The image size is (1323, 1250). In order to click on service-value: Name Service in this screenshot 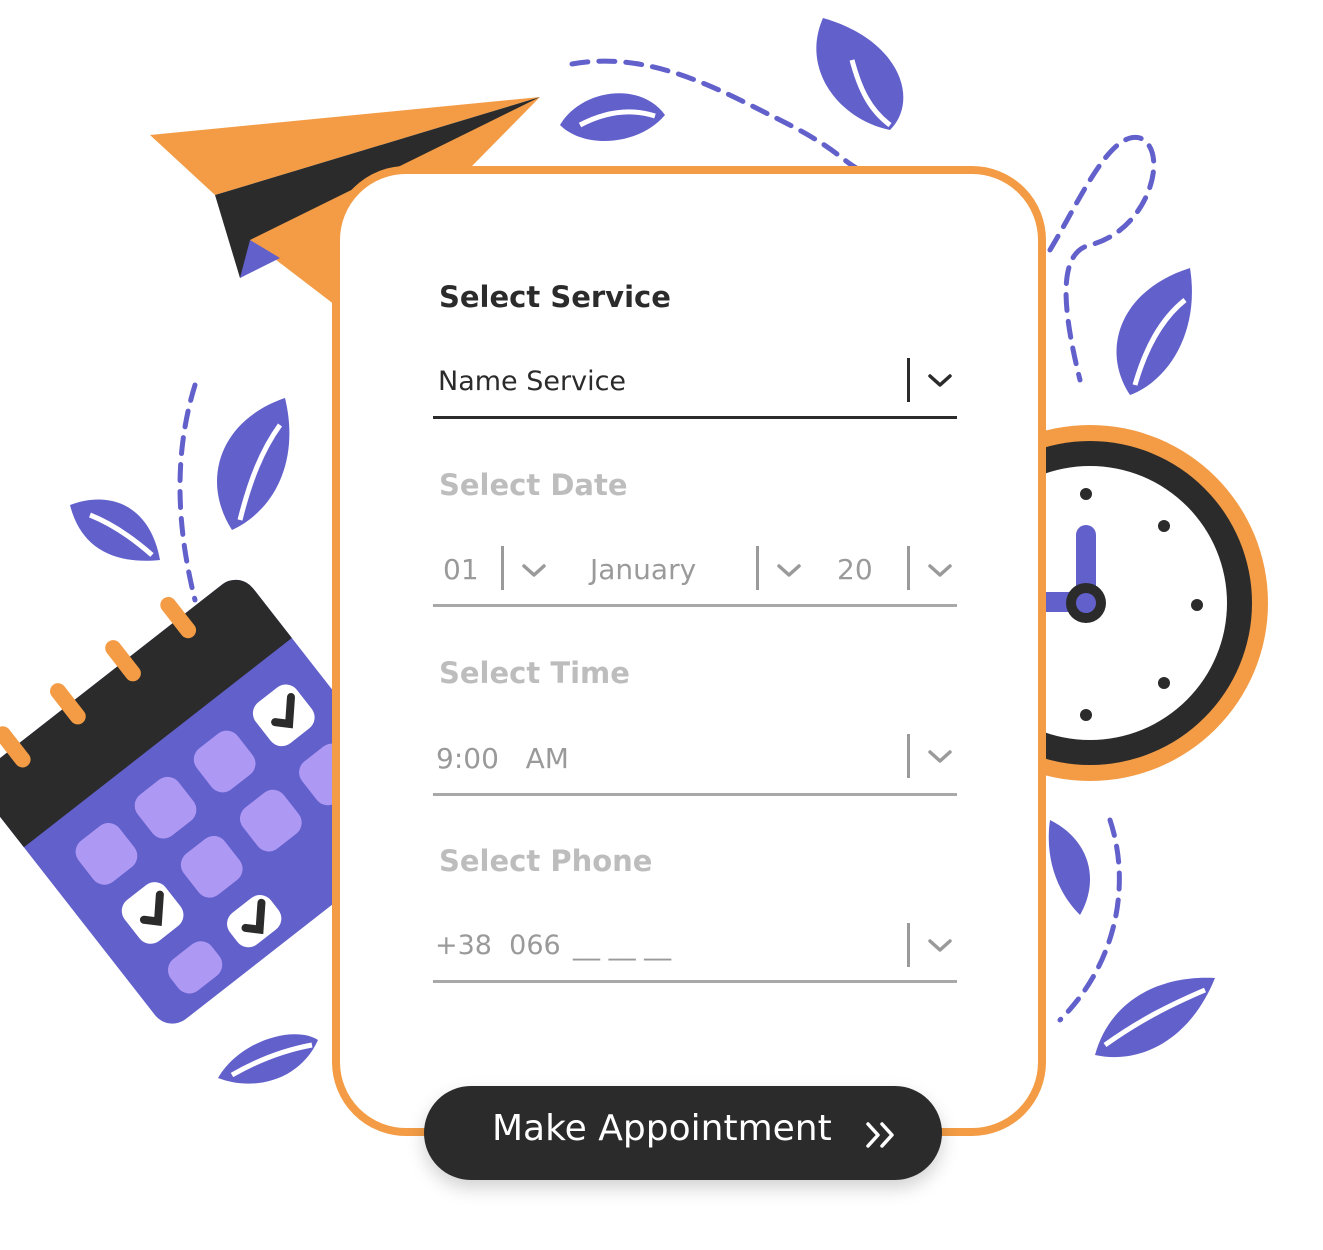, I will do `click(532, 381)`.